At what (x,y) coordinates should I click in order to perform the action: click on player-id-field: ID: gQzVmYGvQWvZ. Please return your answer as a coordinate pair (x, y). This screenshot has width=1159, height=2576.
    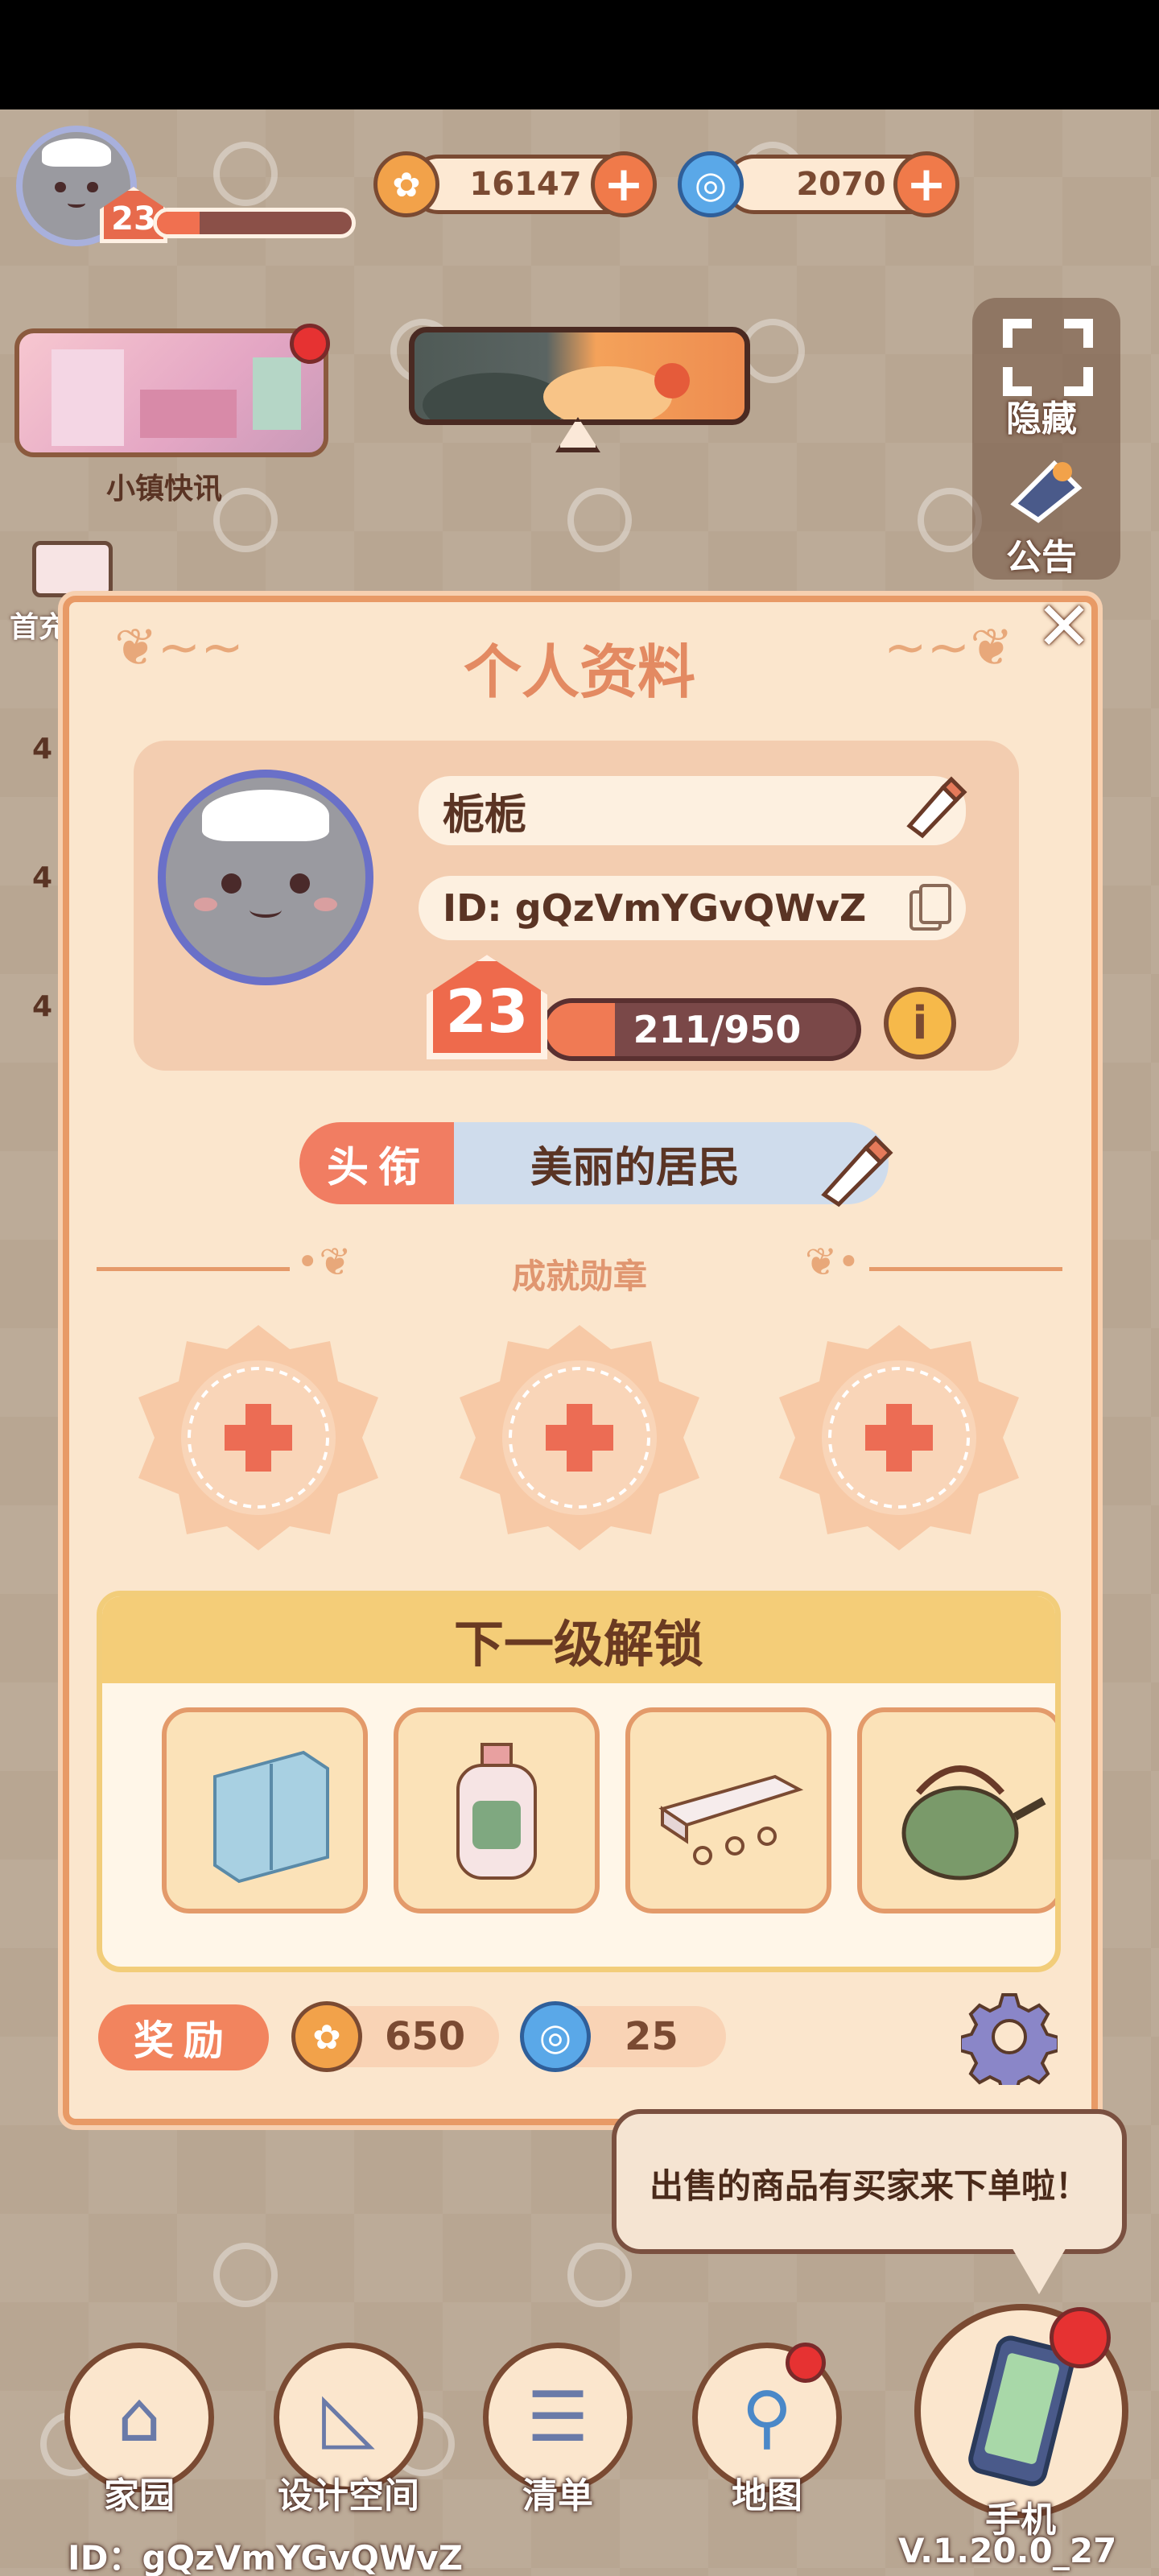
    Looking at the image, I should click on (692, 908).